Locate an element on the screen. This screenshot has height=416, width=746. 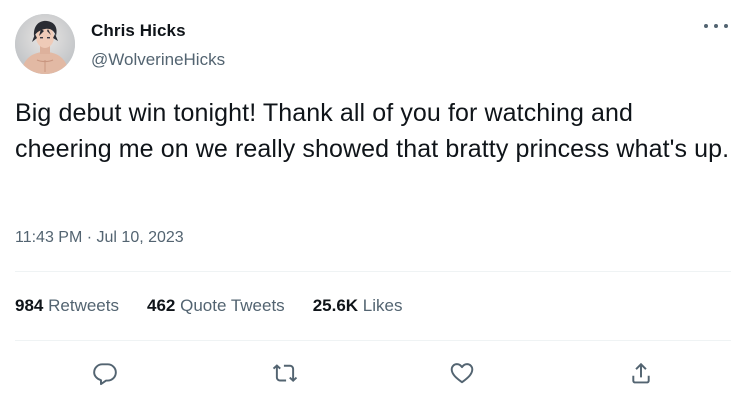
retweet-button is located at coordinates (285, 373).